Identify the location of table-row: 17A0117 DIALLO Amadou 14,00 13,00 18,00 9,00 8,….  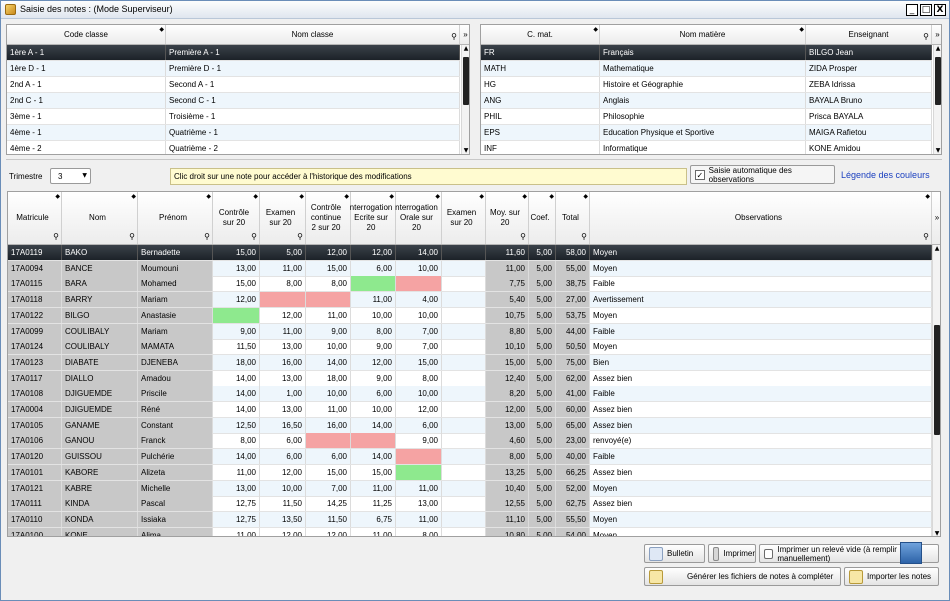
(470, 378).